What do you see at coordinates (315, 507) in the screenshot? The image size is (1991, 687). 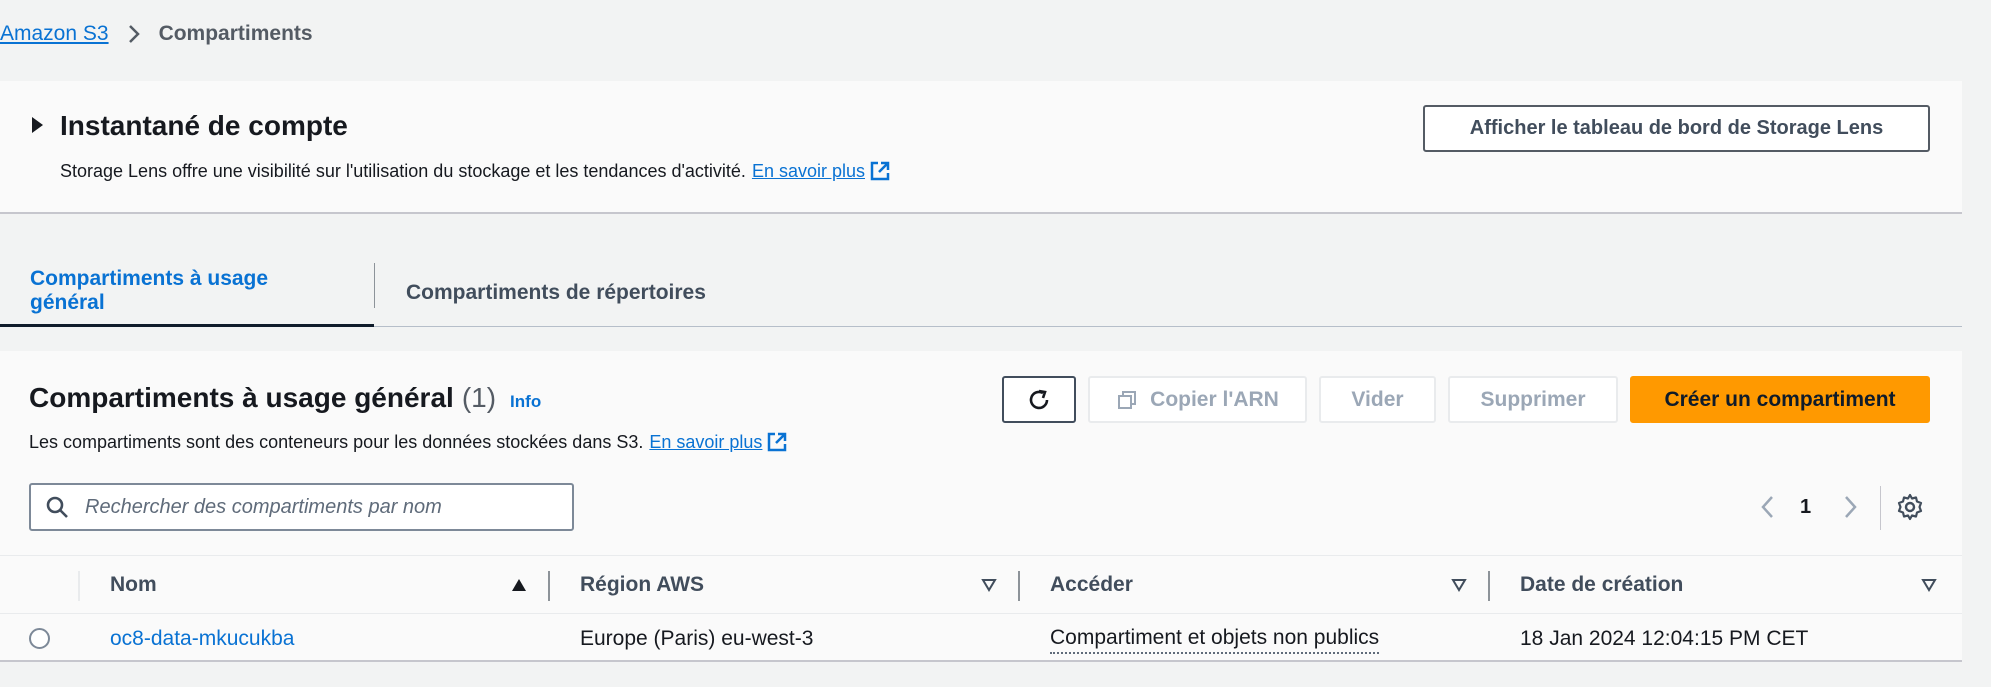 I see `search-input` at bounding box center [315, 507].